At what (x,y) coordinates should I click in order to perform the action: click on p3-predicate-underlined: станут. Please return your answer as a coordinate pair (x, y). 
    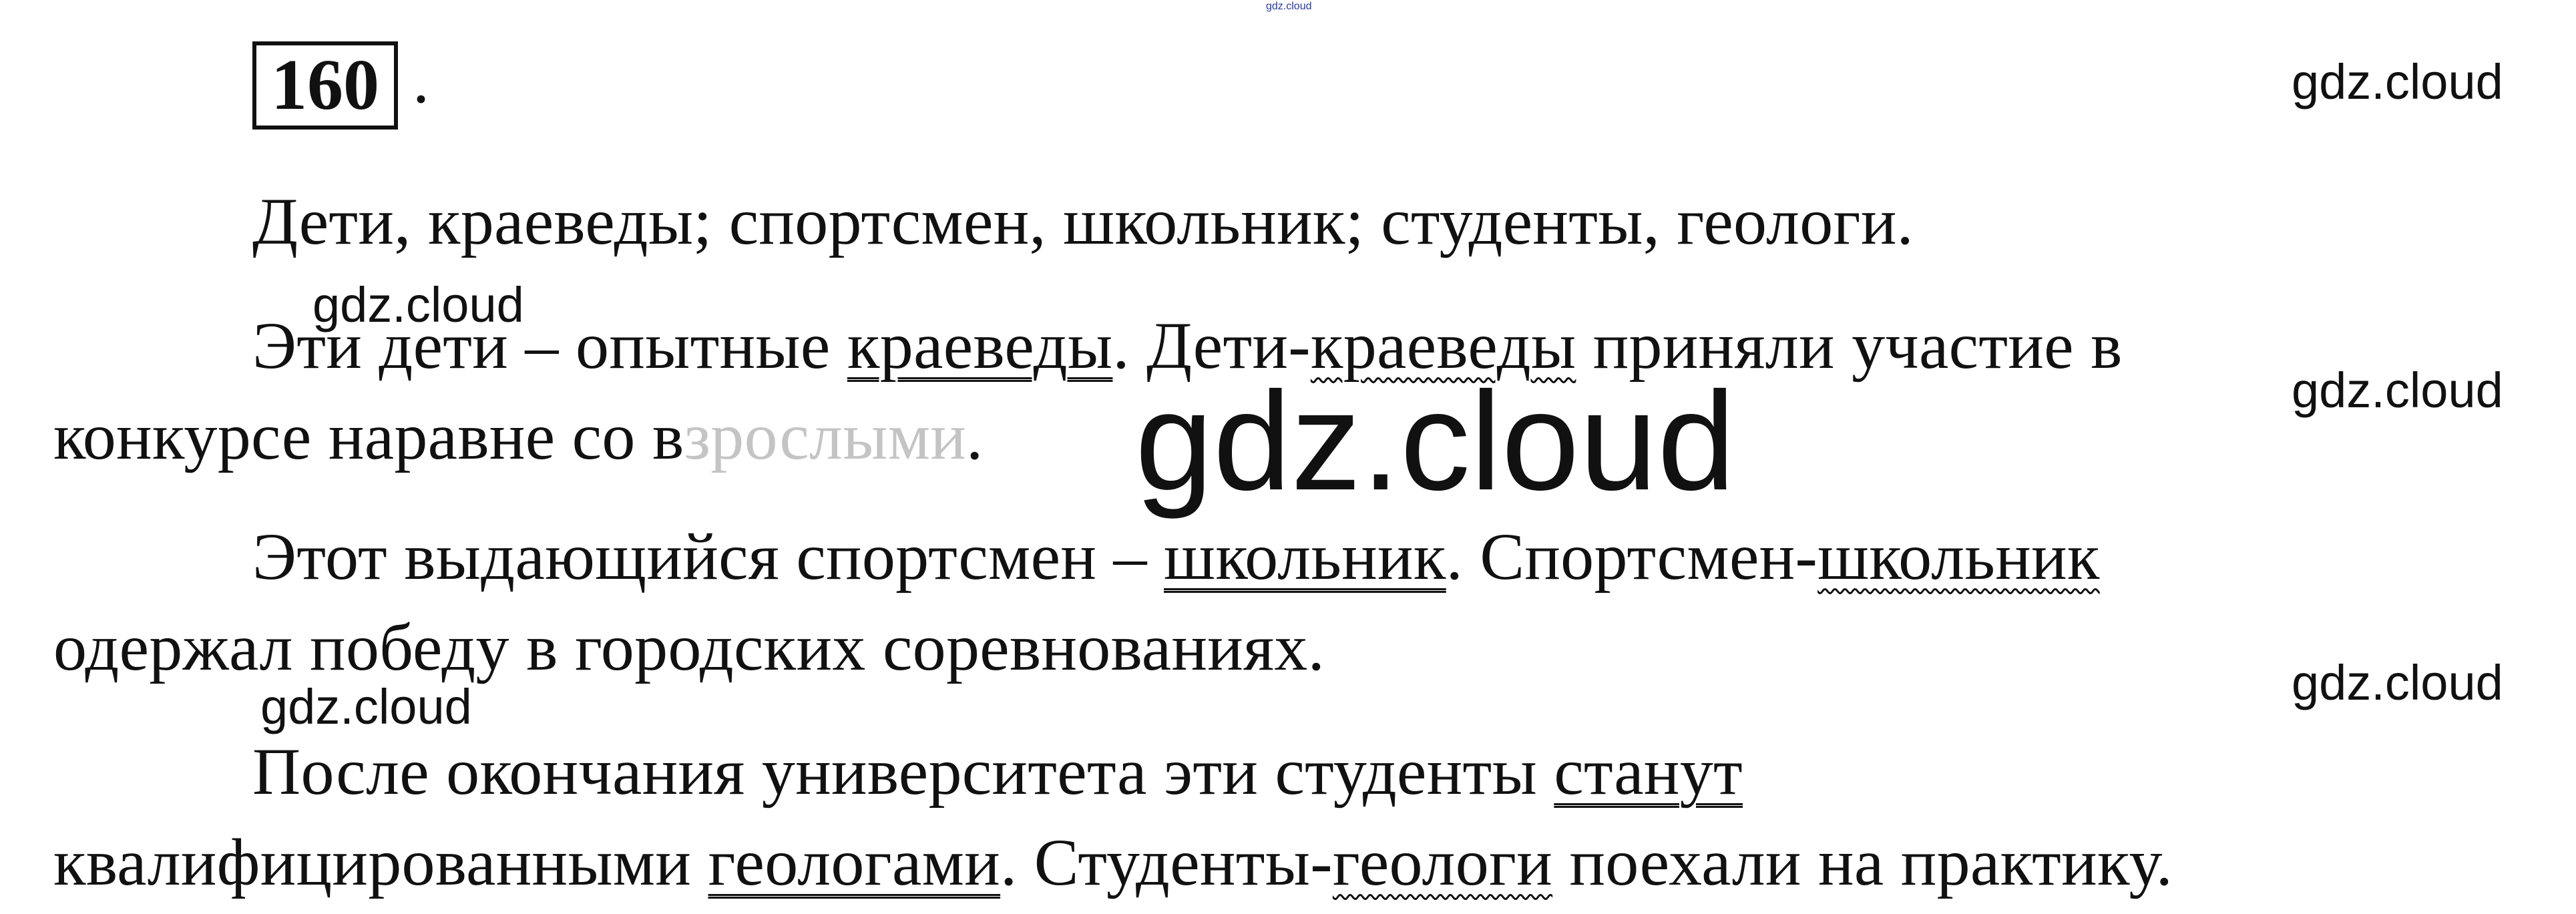
    Looking at the image, I should click on (1648, 771).